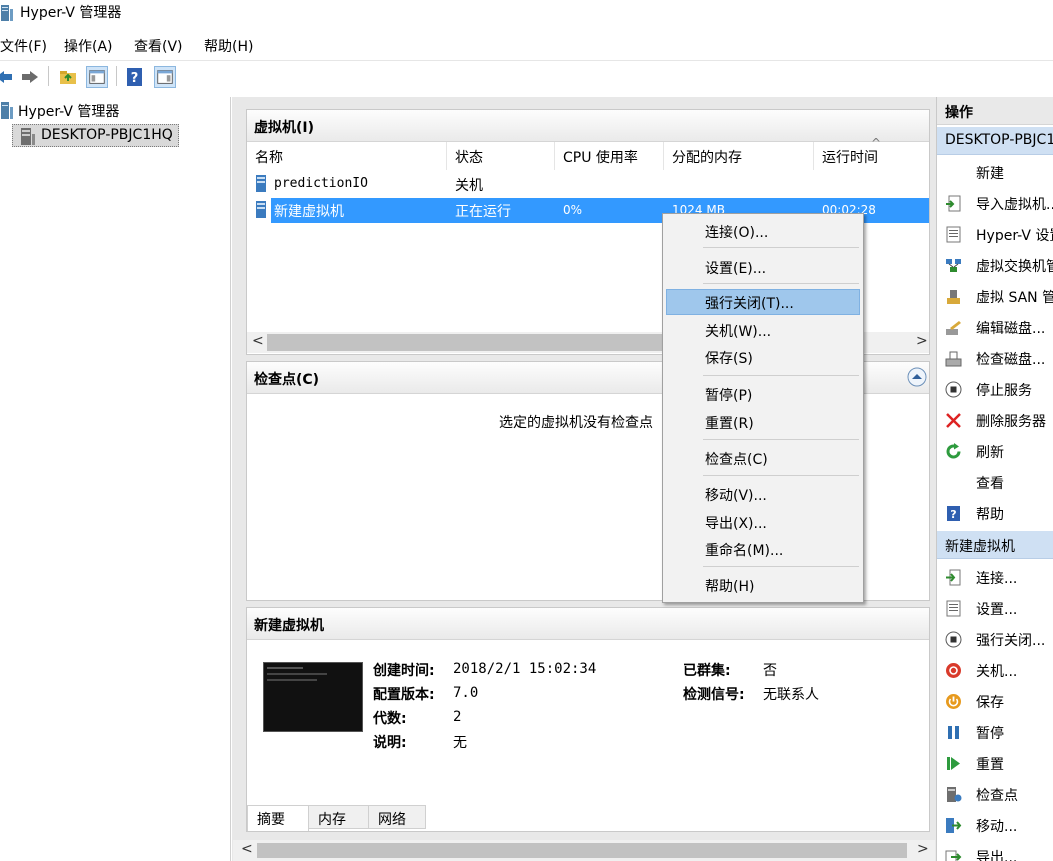 The width and height of the screenshot is (1053, 861). What do you see at coordinates (88, 46) in the screenshot?
I see `menu-action: 操作(A)` at bounding box center [88, 46].